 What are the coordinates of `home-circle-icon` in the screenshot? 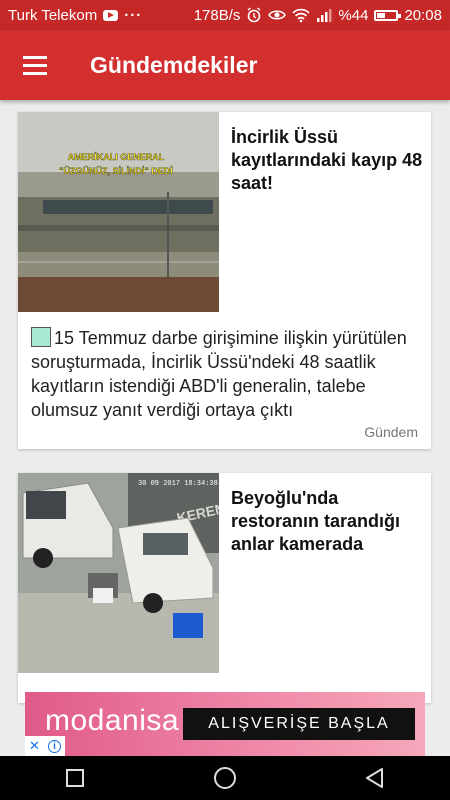 It's located at (225, 778).